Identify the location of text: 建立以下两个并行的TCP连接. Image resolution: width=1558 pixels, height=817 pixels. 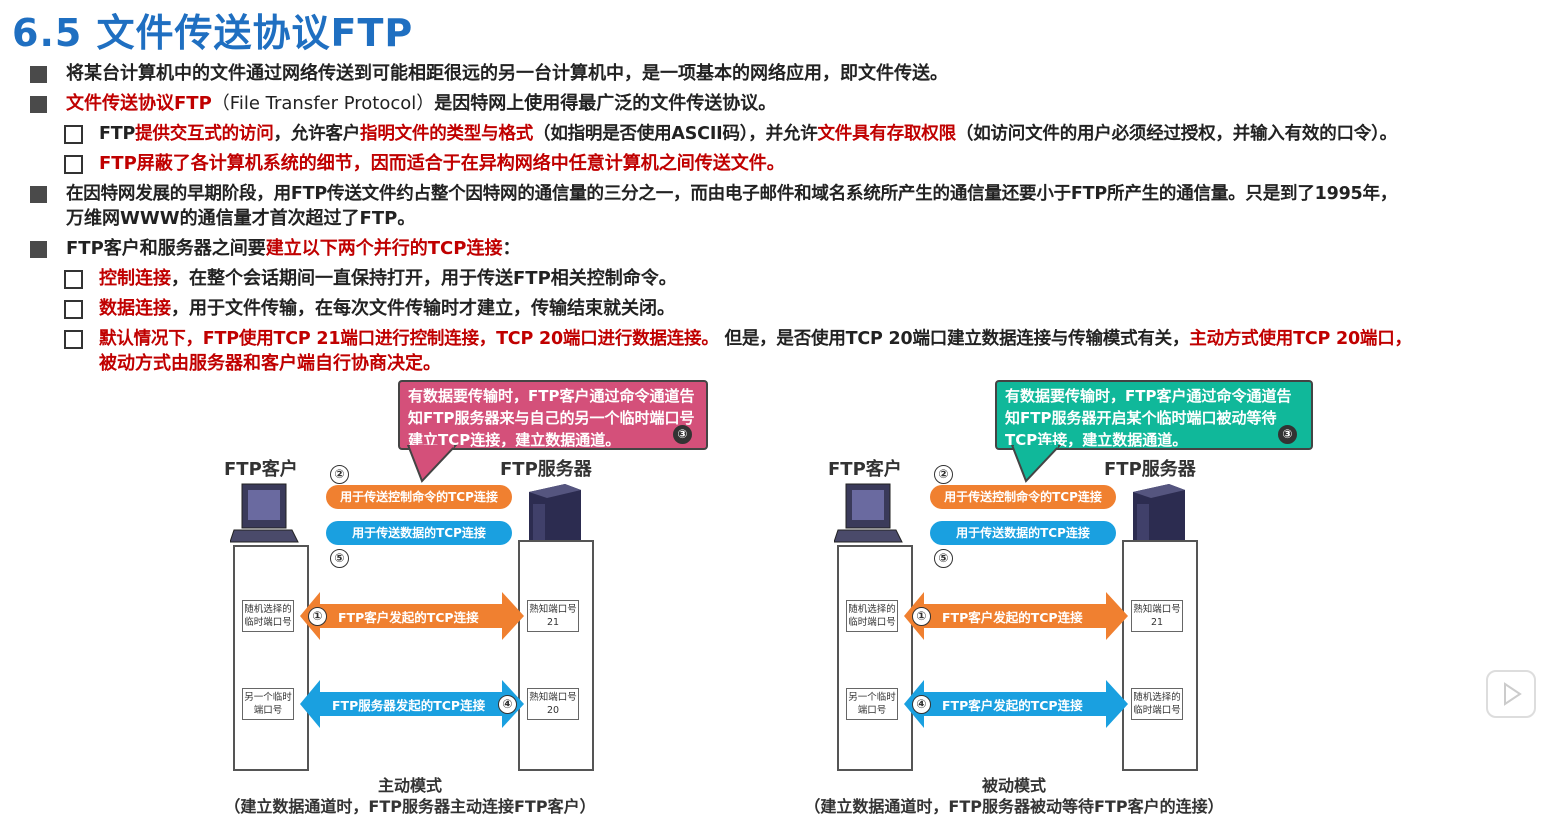
(384, 248).